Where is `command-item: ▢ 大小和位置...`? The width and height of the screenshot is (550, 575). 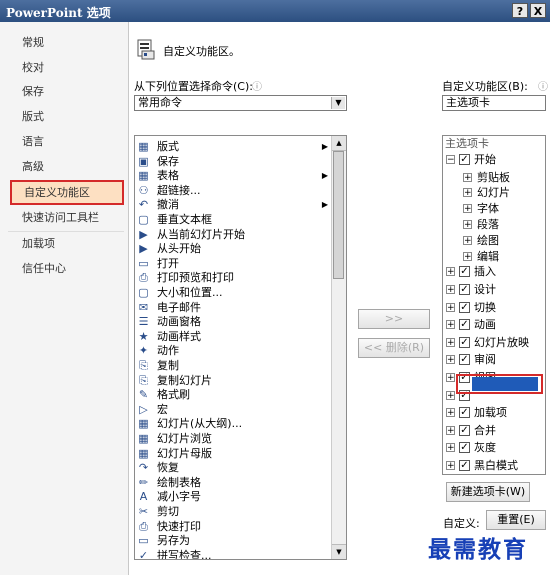
command-item: ▢ 大小和位置... is located at coordinates (233, 292).